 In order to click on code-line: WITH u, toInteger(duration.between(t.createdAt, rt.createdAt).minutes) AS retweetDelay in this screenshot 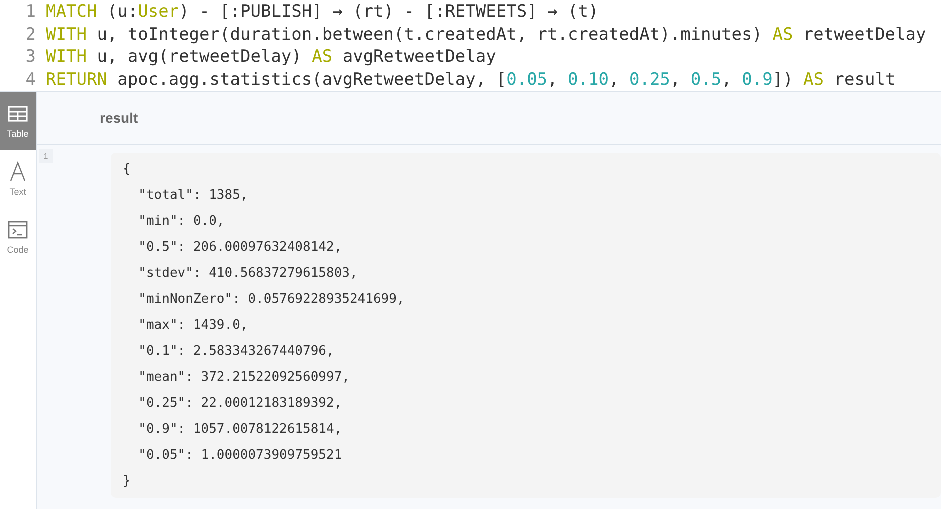, I will do `click(486, 35)`.